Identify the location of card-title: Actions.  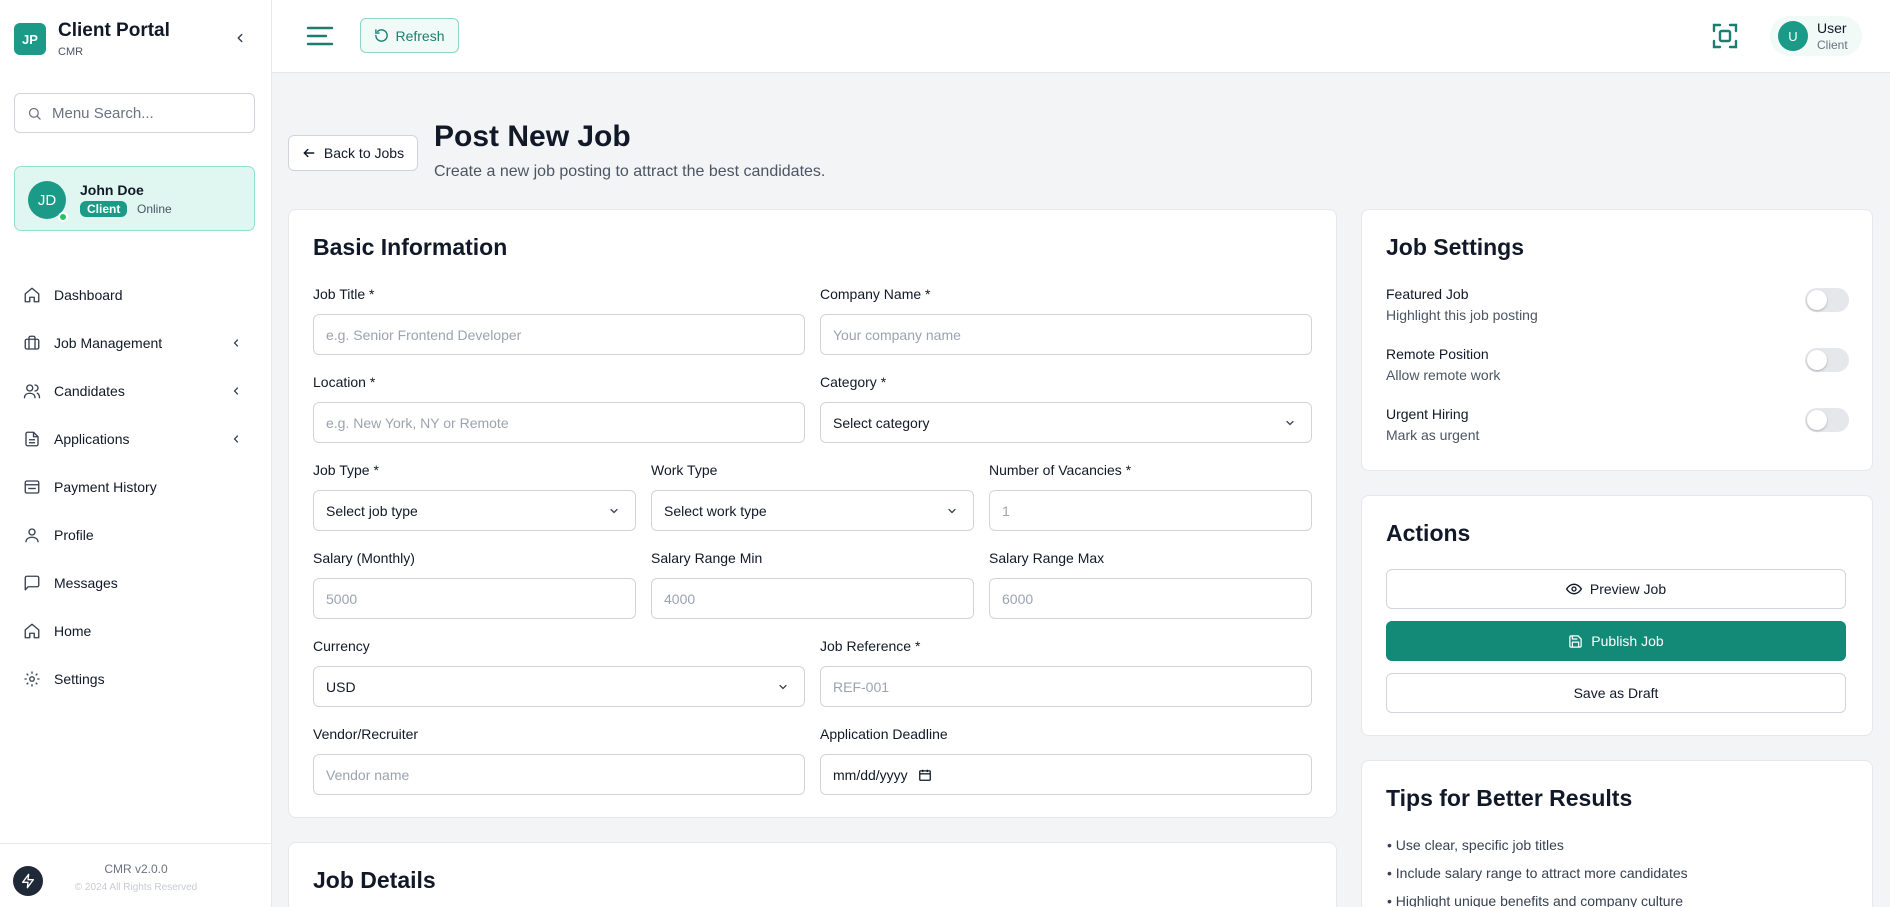
(1428, 533).